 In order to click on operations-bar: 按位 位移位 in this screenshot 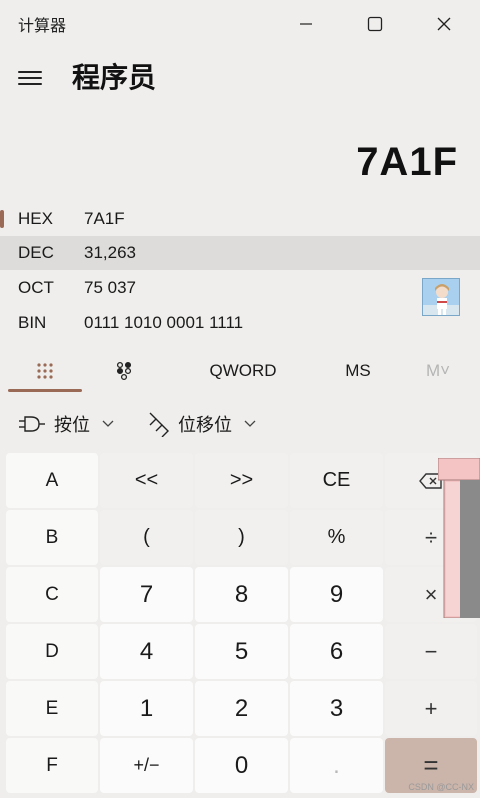, I will do `click(240, 424)`.